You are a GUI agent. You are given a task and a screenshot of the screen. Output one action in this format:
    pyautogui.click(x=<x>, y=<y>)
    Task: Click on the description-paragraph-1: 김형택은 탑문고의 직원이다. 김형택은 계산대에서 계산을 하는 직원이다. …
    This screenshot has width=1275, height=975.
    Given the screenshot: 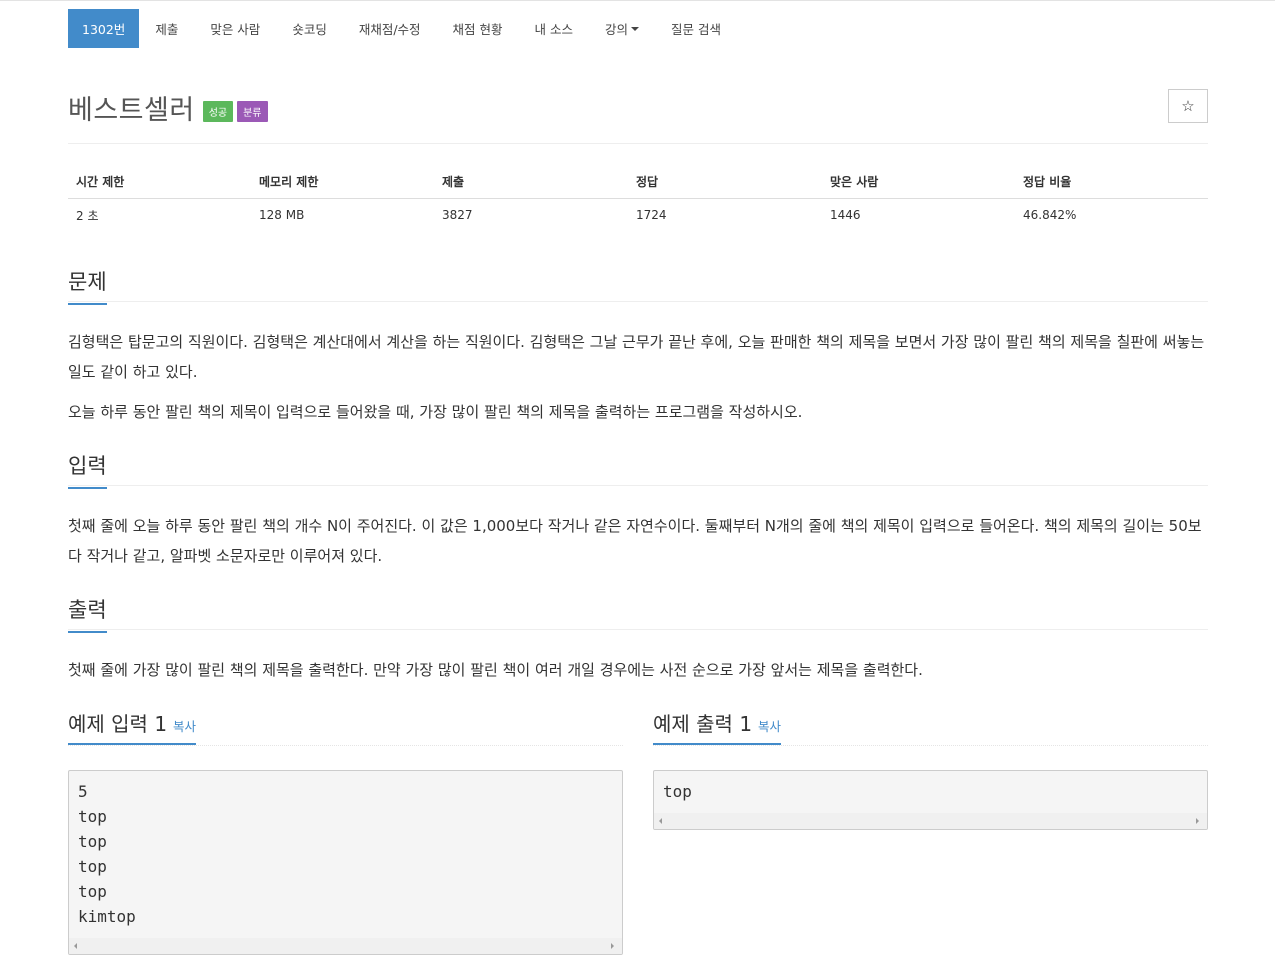 What is the action you would take?
    pyautogui.click(x=636, y=357)
    